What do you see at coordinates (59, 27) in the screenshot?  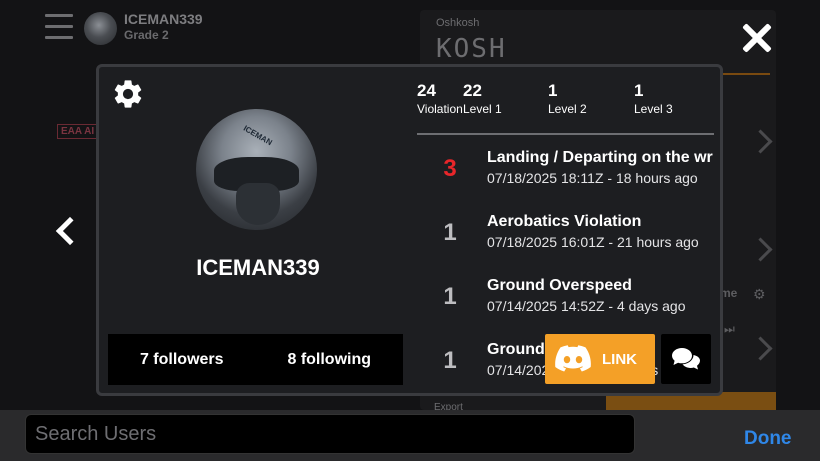 I see `menu-icon` at bounding box center [59, 27].